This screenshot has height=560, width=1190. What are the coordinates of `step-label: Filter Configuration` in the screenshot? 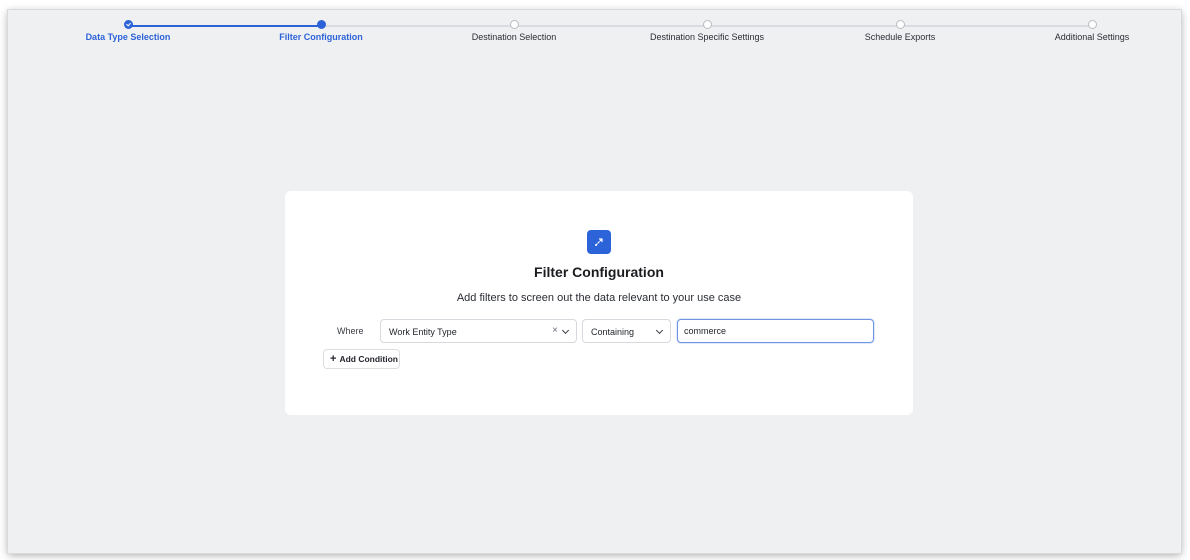 It's located at (321, 37).